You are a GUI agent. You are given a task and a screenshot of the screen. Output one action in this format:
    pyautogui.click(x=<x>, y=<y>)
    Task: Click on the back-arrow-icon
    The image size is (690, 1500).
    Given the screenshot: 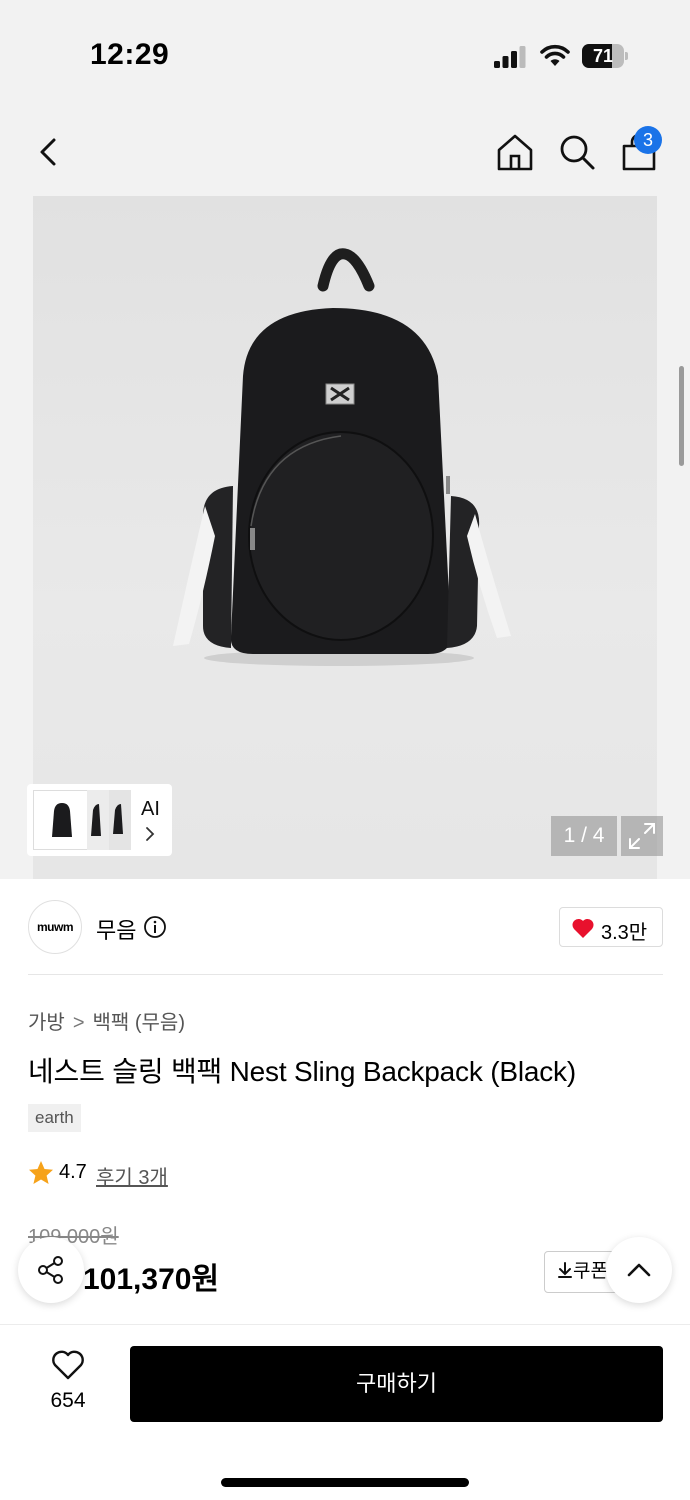 What is the action you would take?
    pyautogui.click(x=50, y=152)
    